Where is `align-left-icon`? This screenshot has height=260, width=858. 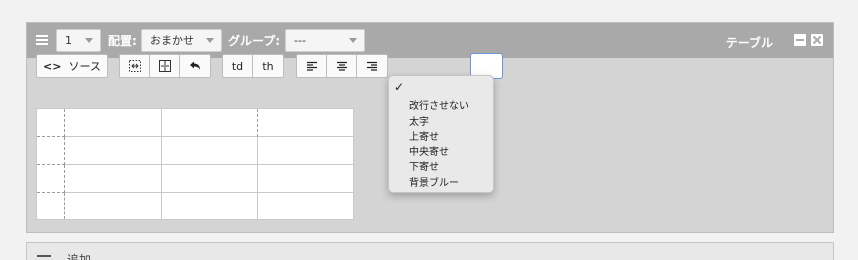 align-left-icon is located at coordinates (311, 66).